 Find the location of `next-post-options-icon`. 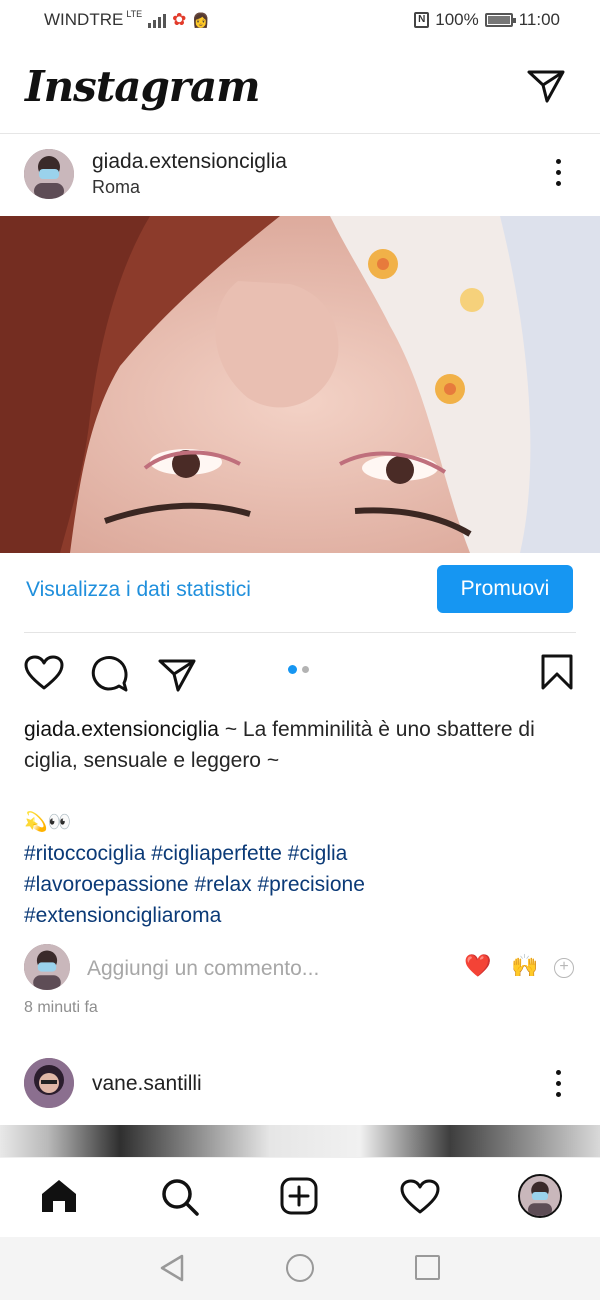

next-post-options-icon is located at coordinates (559, 1084).